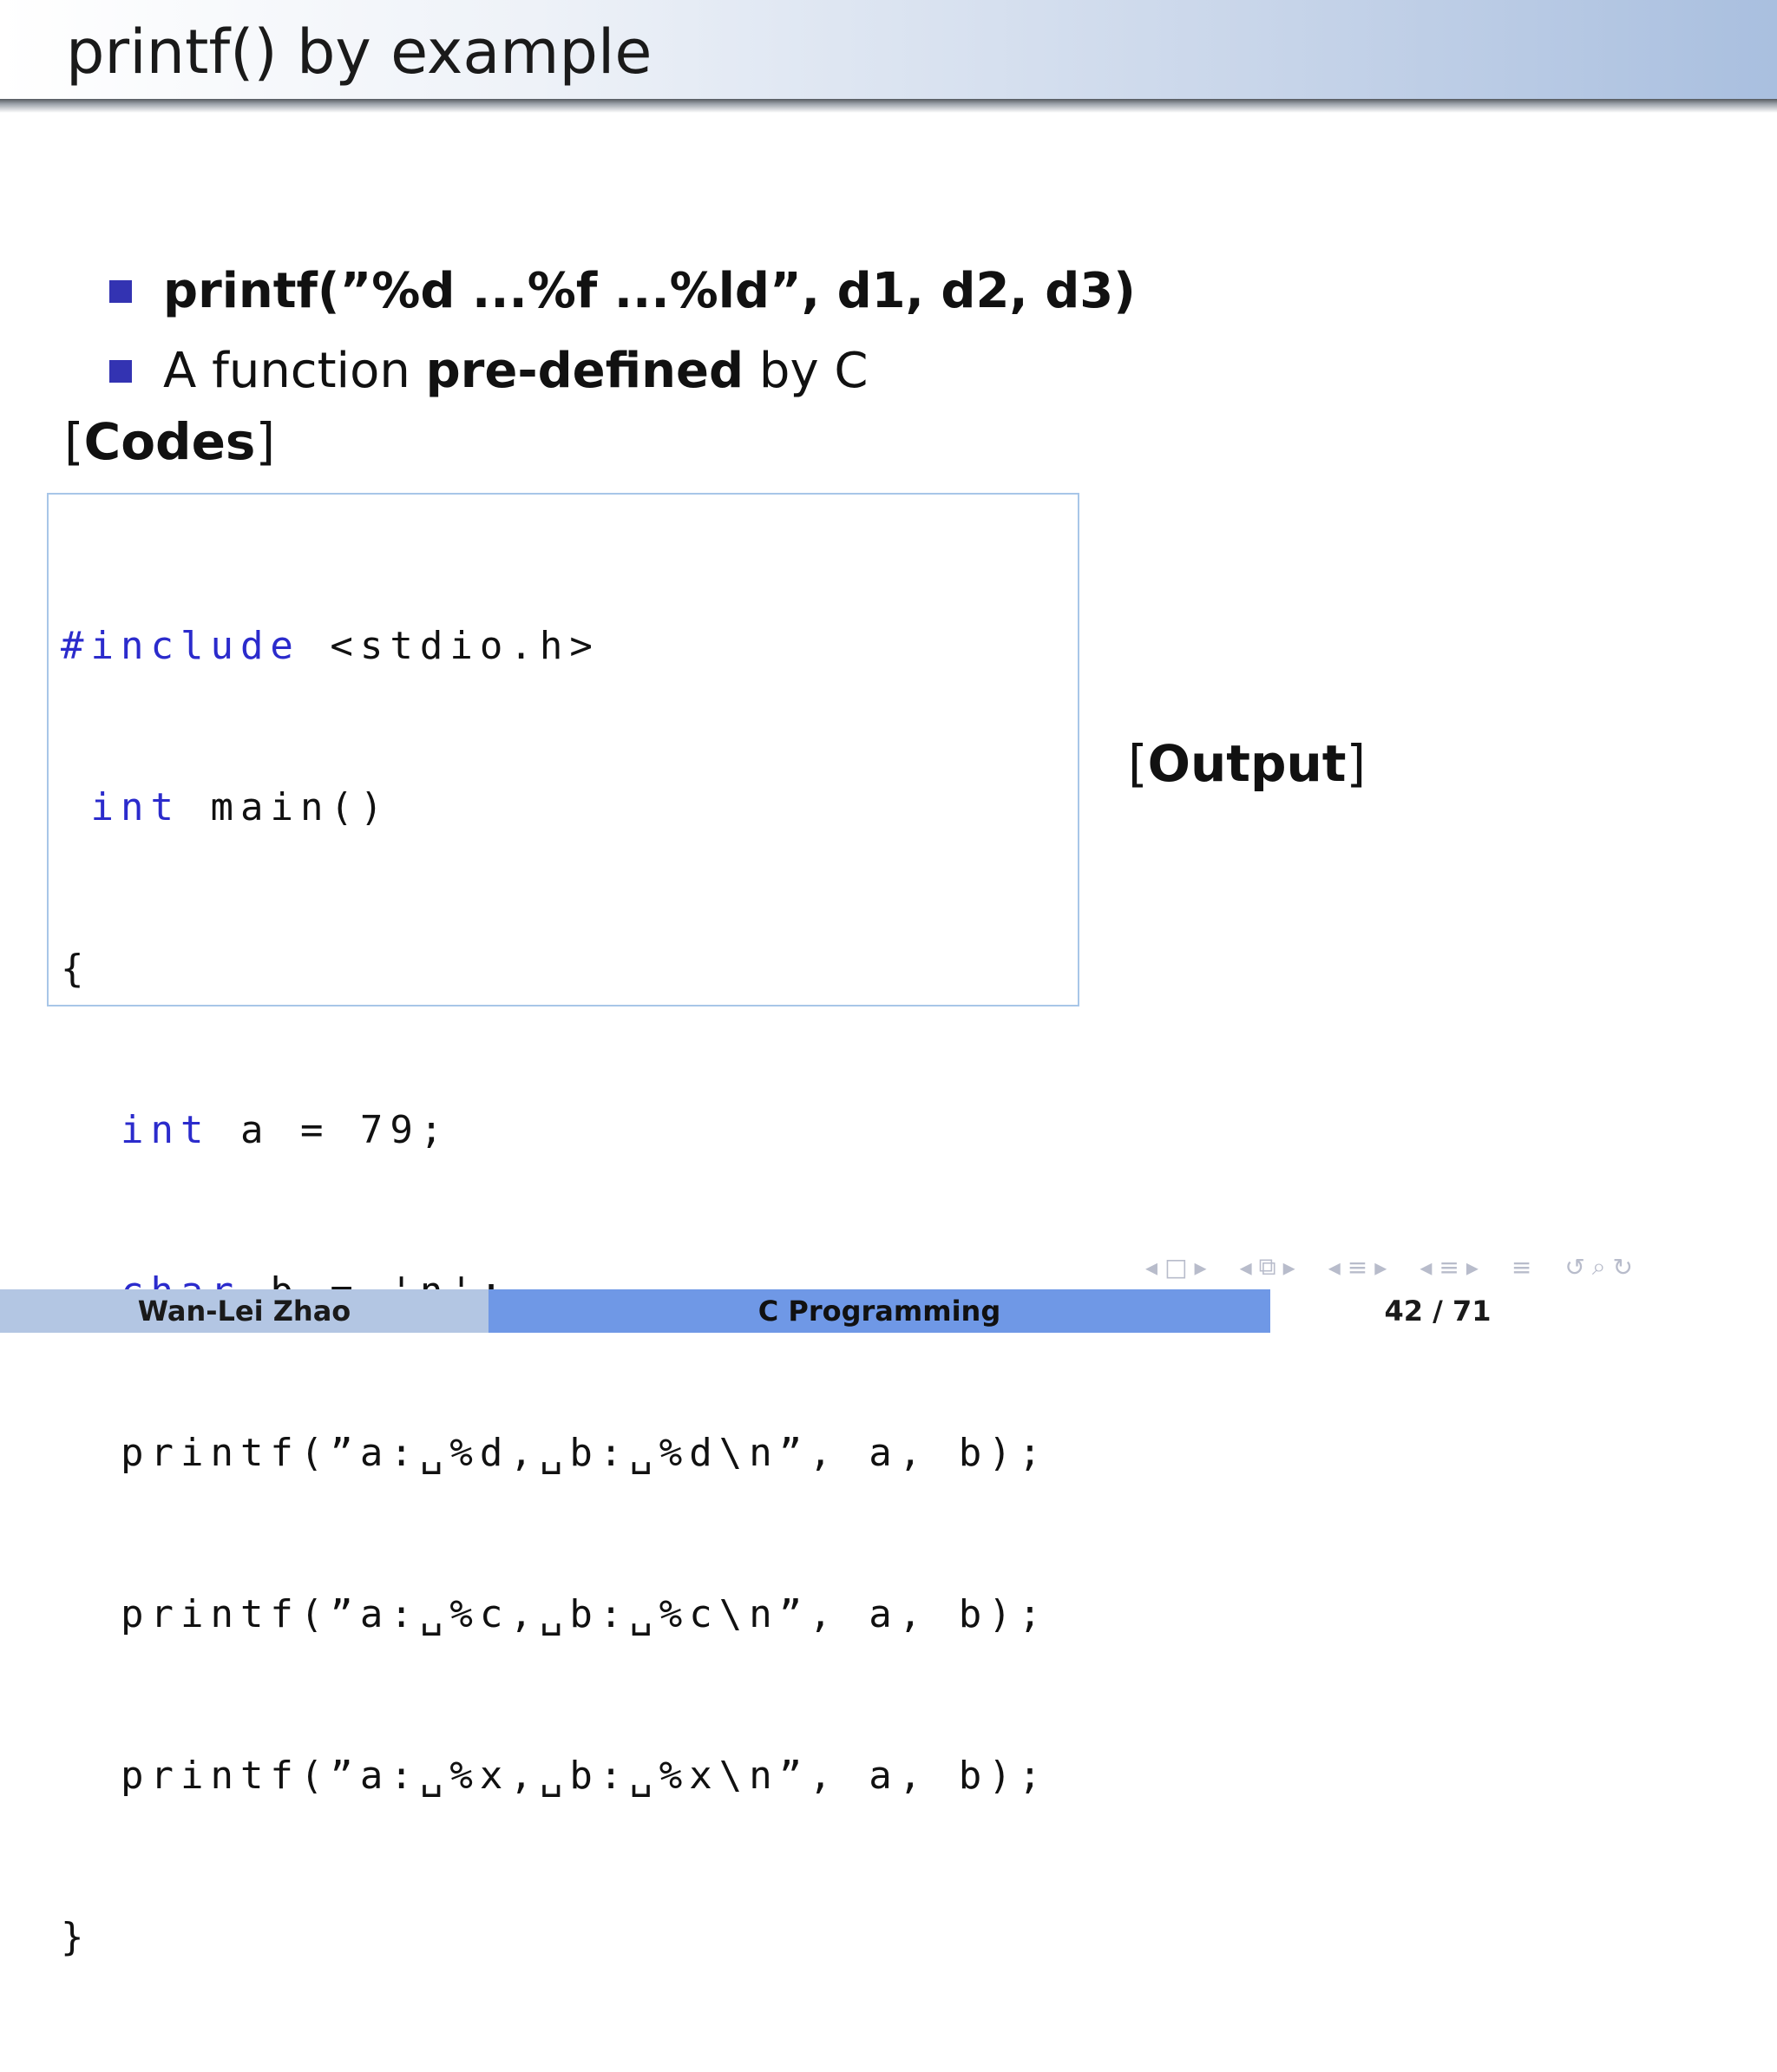  I want to click on code-line-open-brace: {, so click(554, 969).